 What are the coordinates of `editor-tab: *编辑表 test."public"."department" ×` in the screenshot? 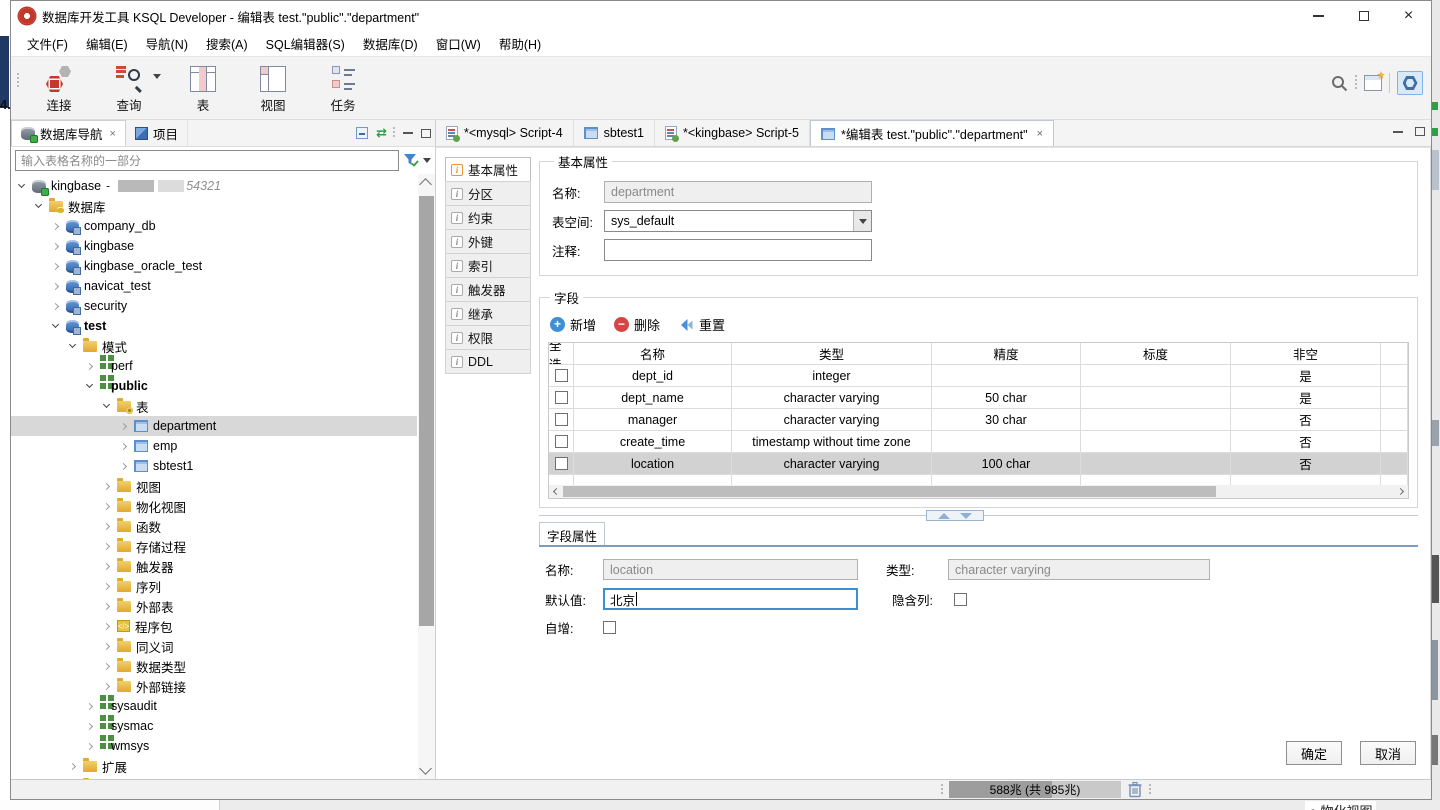 It's located at (932, 133).